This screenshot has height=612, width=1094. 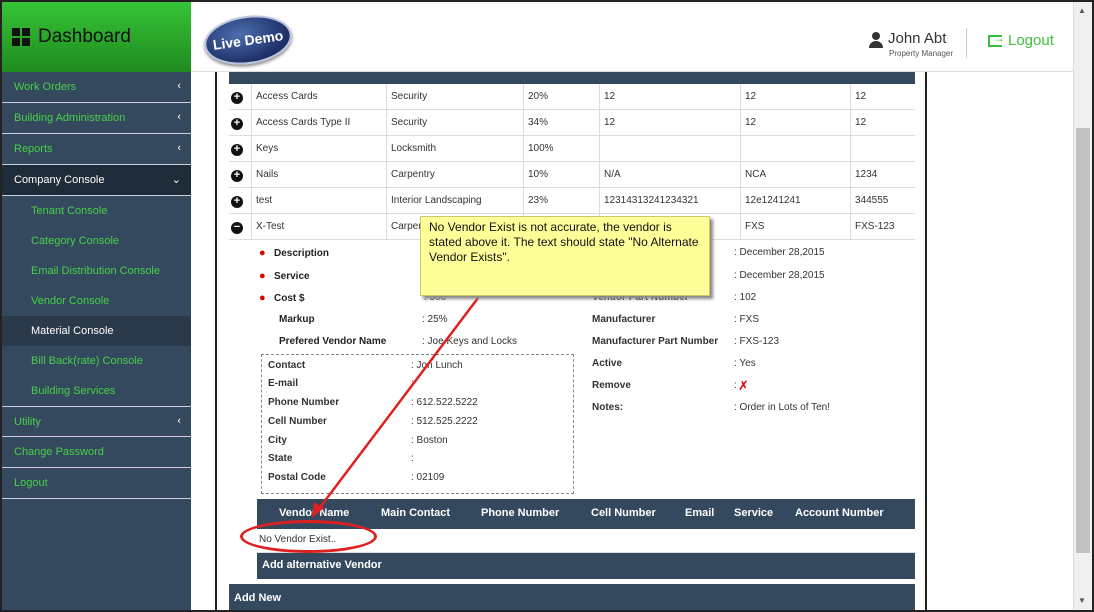 I want to click on collapse-minus-icon: −, so click(x=237, y=228).